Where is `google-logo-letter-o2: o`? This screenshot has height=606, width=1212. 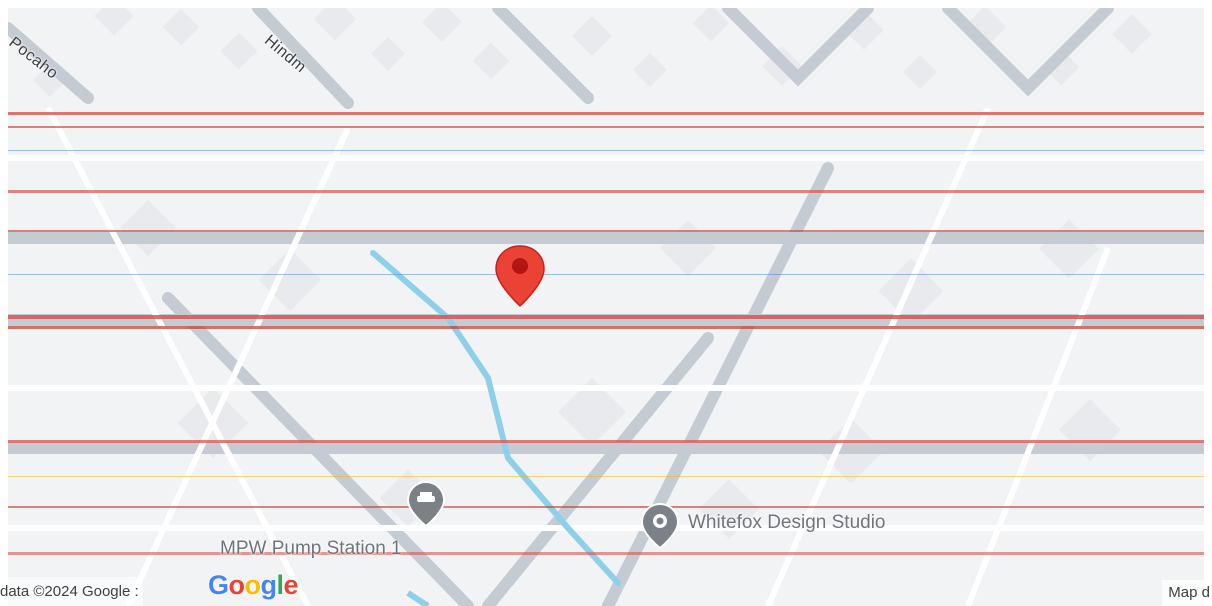 google-logo-letter-o2: o is located at coordinates (253, 585).